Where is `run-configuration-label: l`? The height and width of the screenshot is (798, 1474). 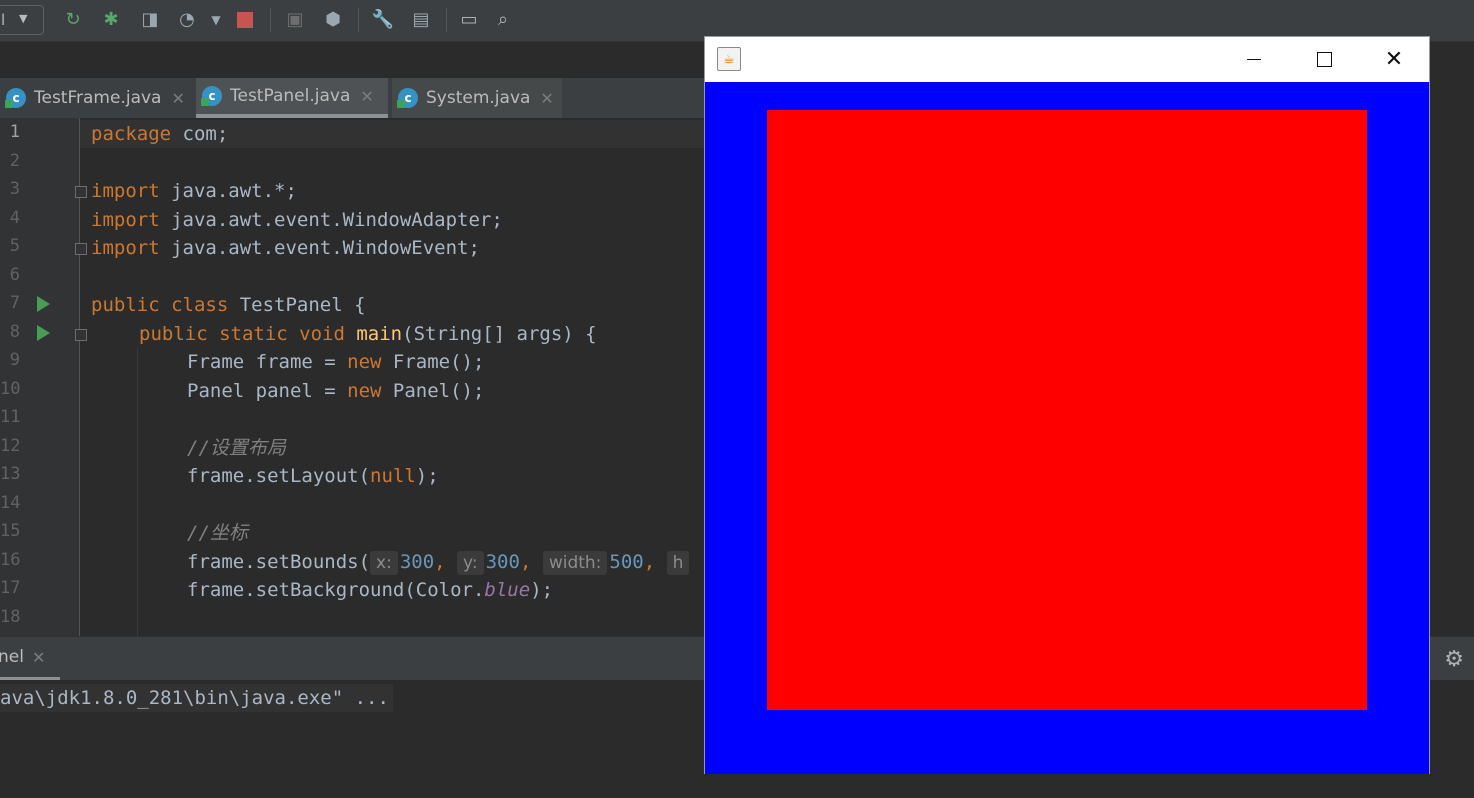
run-configuration-label: l is located at coordinates (3, 20).